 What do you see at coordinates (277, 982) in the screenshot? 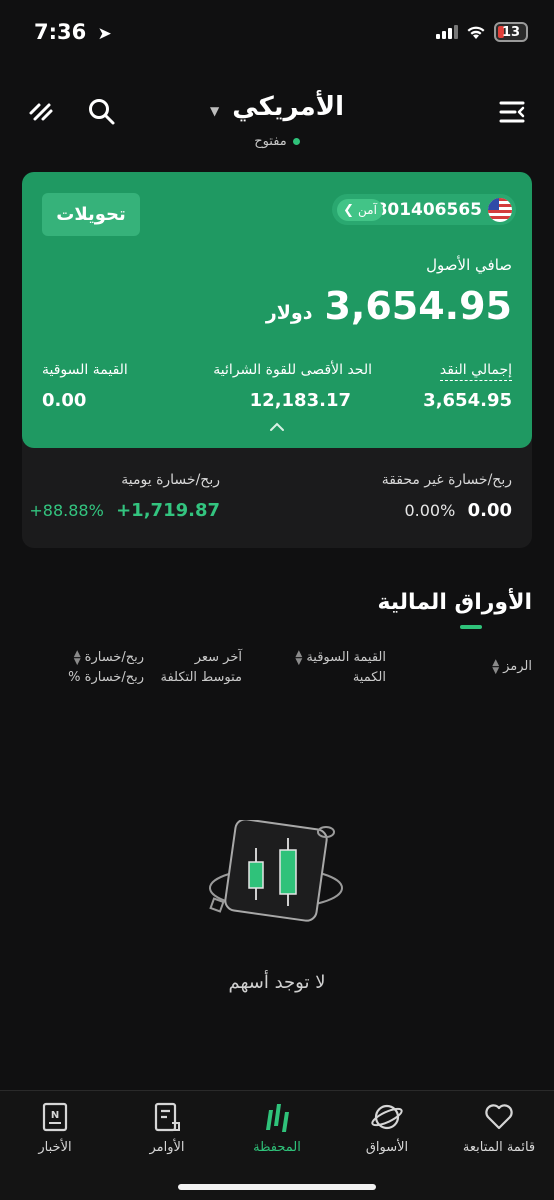
I see `empty-state-text: لا توجد أسهم` at bounding box center [277, 982].